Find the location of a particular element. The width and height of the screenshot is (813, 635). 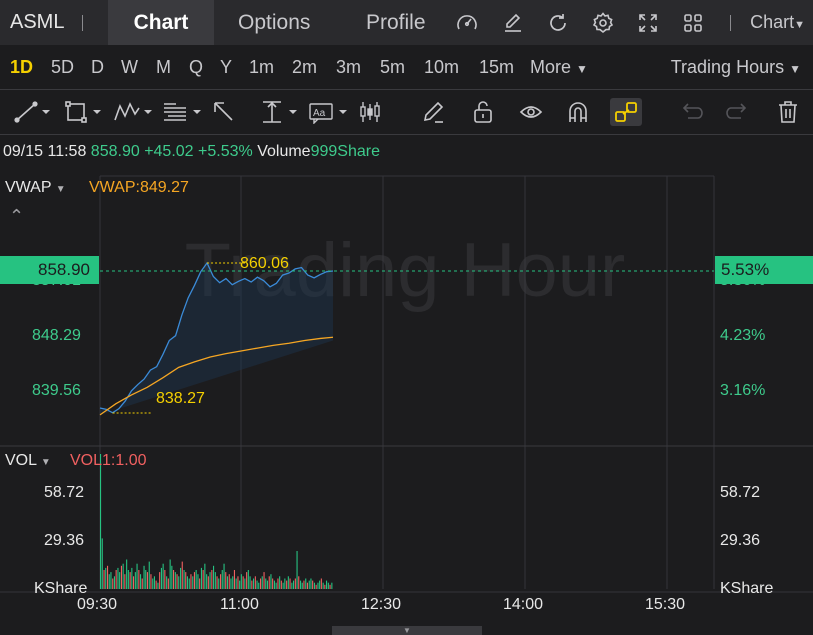

vol-indicator-select: VOL ▼ is located at coordinates (28, 461).